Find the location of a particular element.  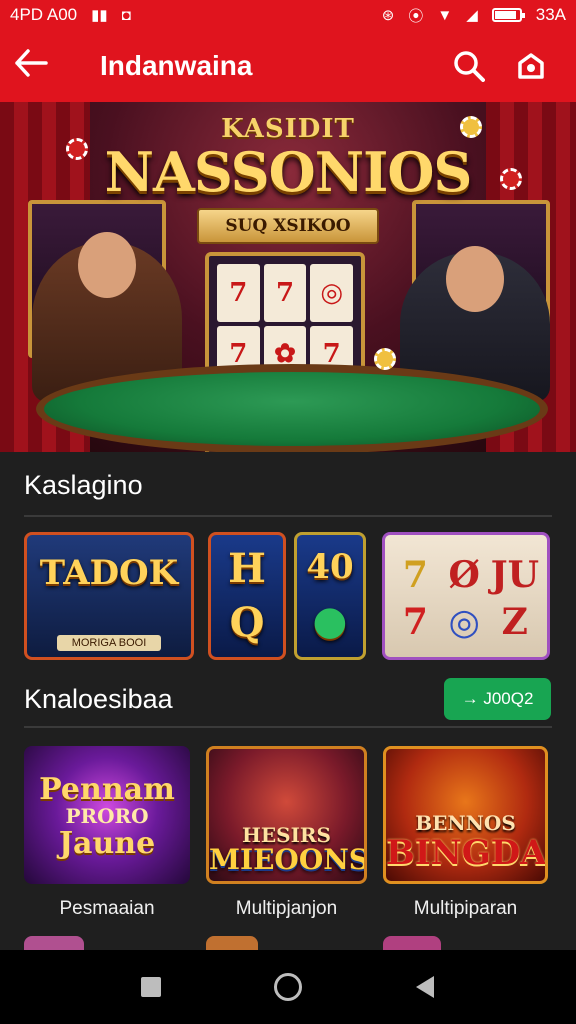

see-all-label: → J00Q2 is located at coordinates (497, 698).